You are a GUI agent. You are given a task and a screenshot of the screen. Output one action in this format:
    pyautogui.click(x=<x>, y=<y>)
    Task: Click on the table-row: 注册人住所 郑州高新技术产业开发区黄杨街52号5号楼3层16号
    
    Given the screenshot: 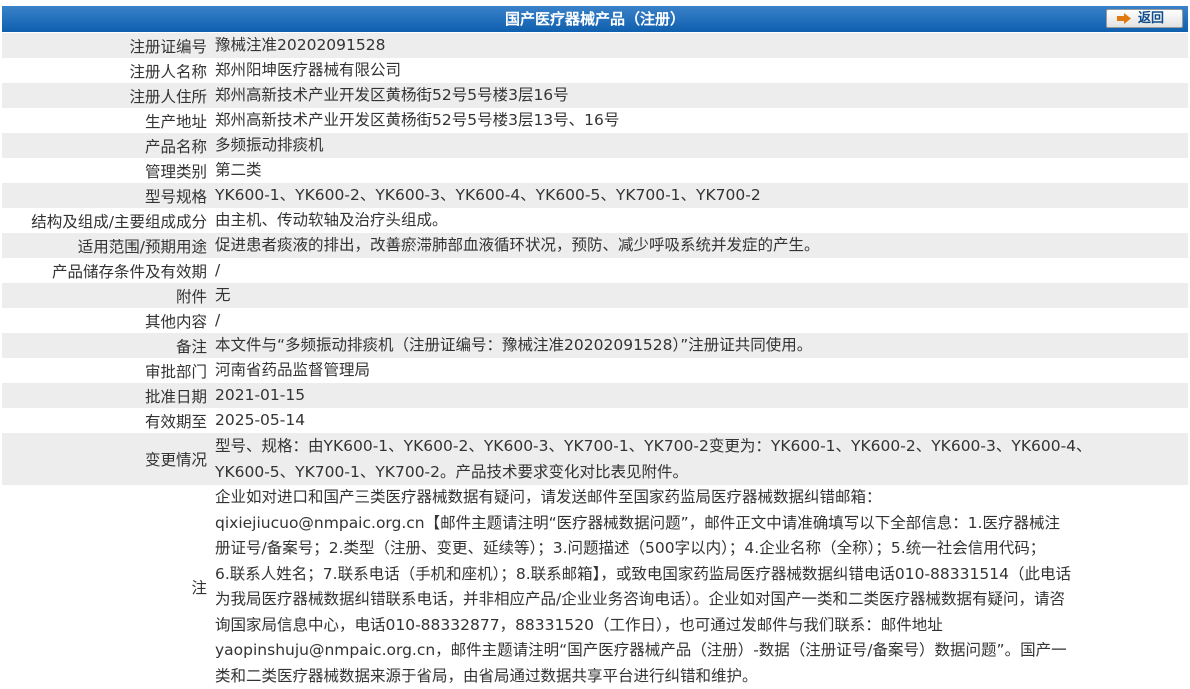 What is the action you would take?
    pyautogui.click(x=595, y=95)
    